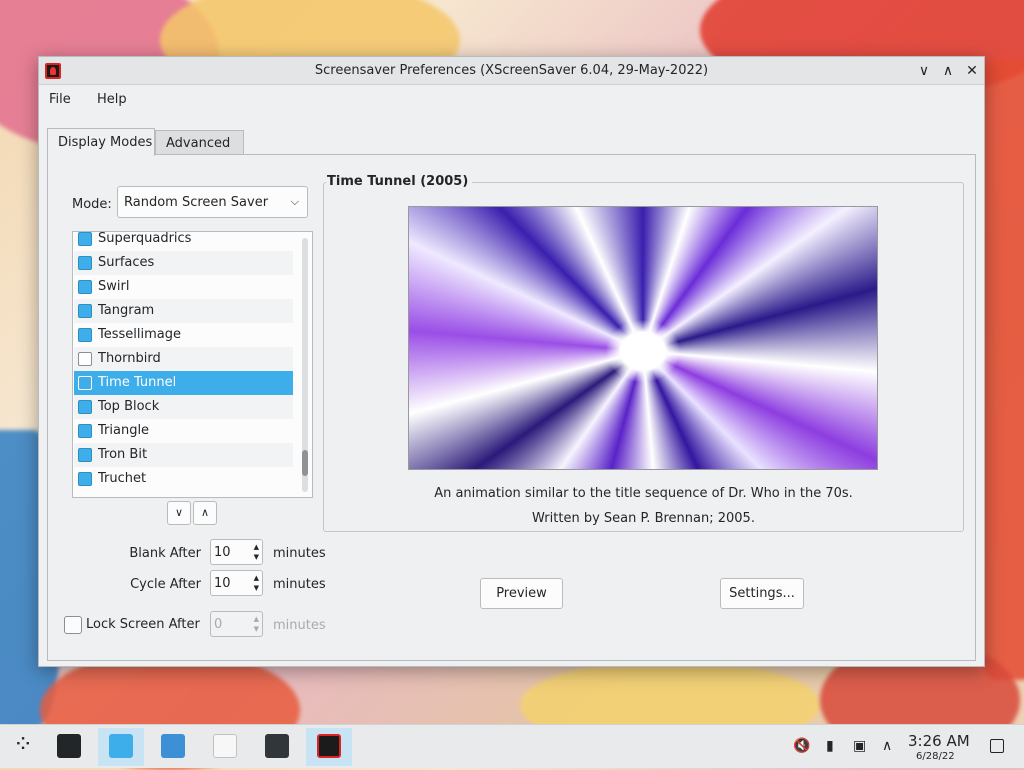 Image resolution: width=1024 pixels, height=770 pixels. I want to click on list-item: Surfaces, so click(183, 263).